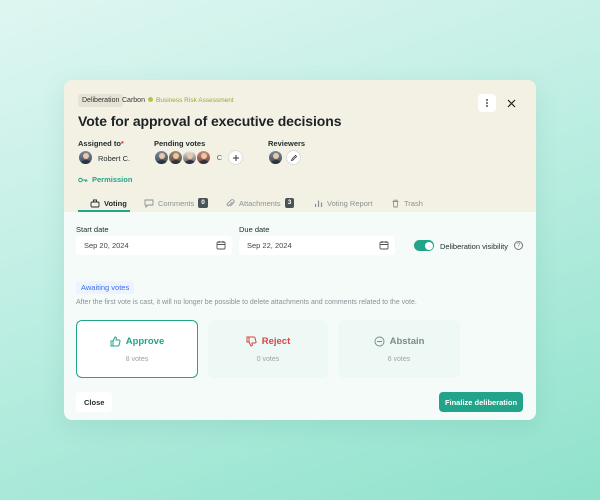 The height and width of the screenshot is (500, 600). Describe the element at coordinates (275, 157) in the screenshot. I see `reviewer-avatar` at that location.